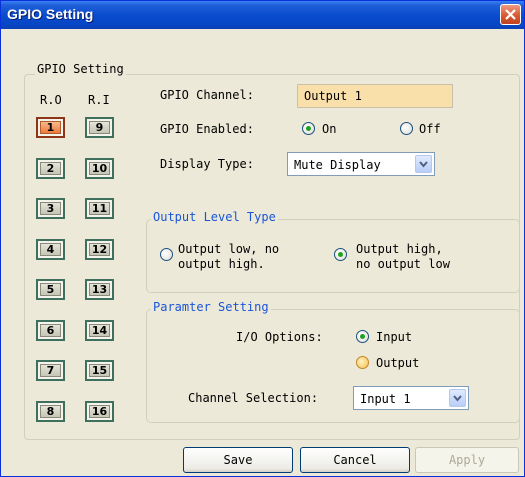 The image size is (525, 477). I want to click on channel-button-6: 6, so click(50, 330).